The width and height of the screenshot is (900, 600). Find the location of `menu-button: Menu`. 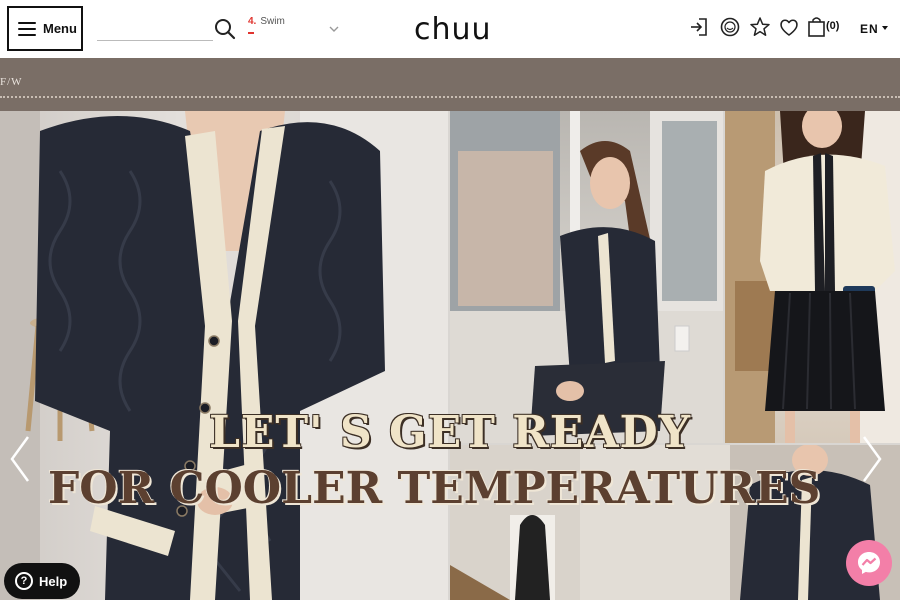

menu-button: Menu is located at coordinates (45, 28).